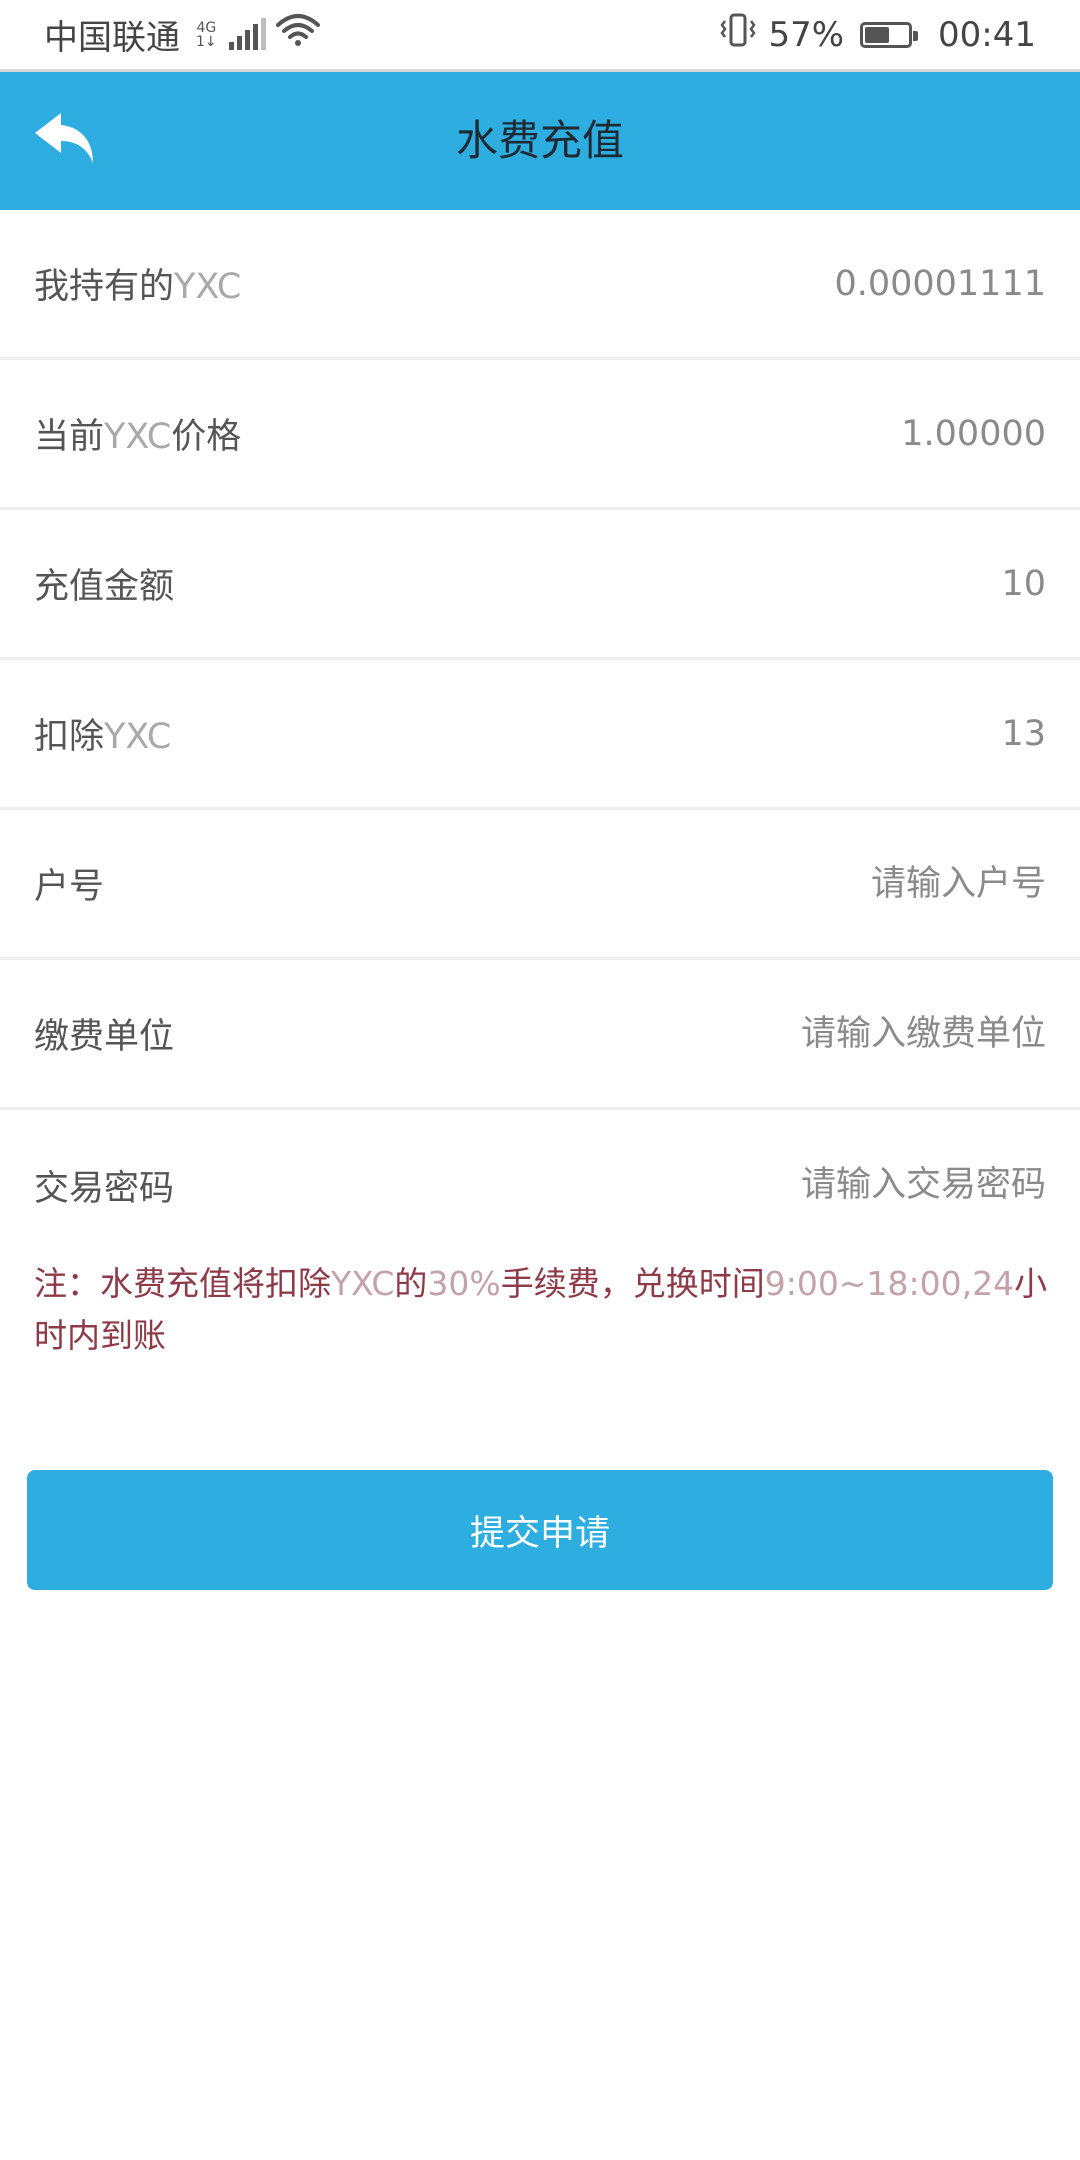 The image size is (1080, 2160). I want to click on network-activity-label: 1↓, so click(206, 41).